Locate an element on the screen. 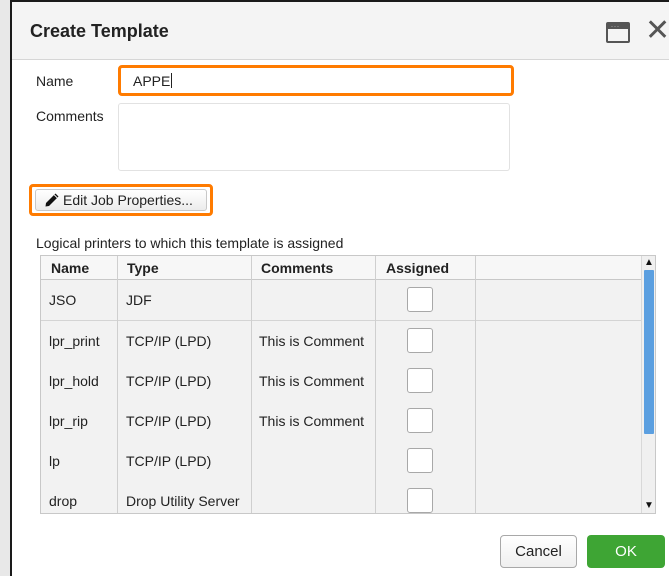 This screenshot has width=669, height=576. name-input: APPE is located at coordinates (316, 80).